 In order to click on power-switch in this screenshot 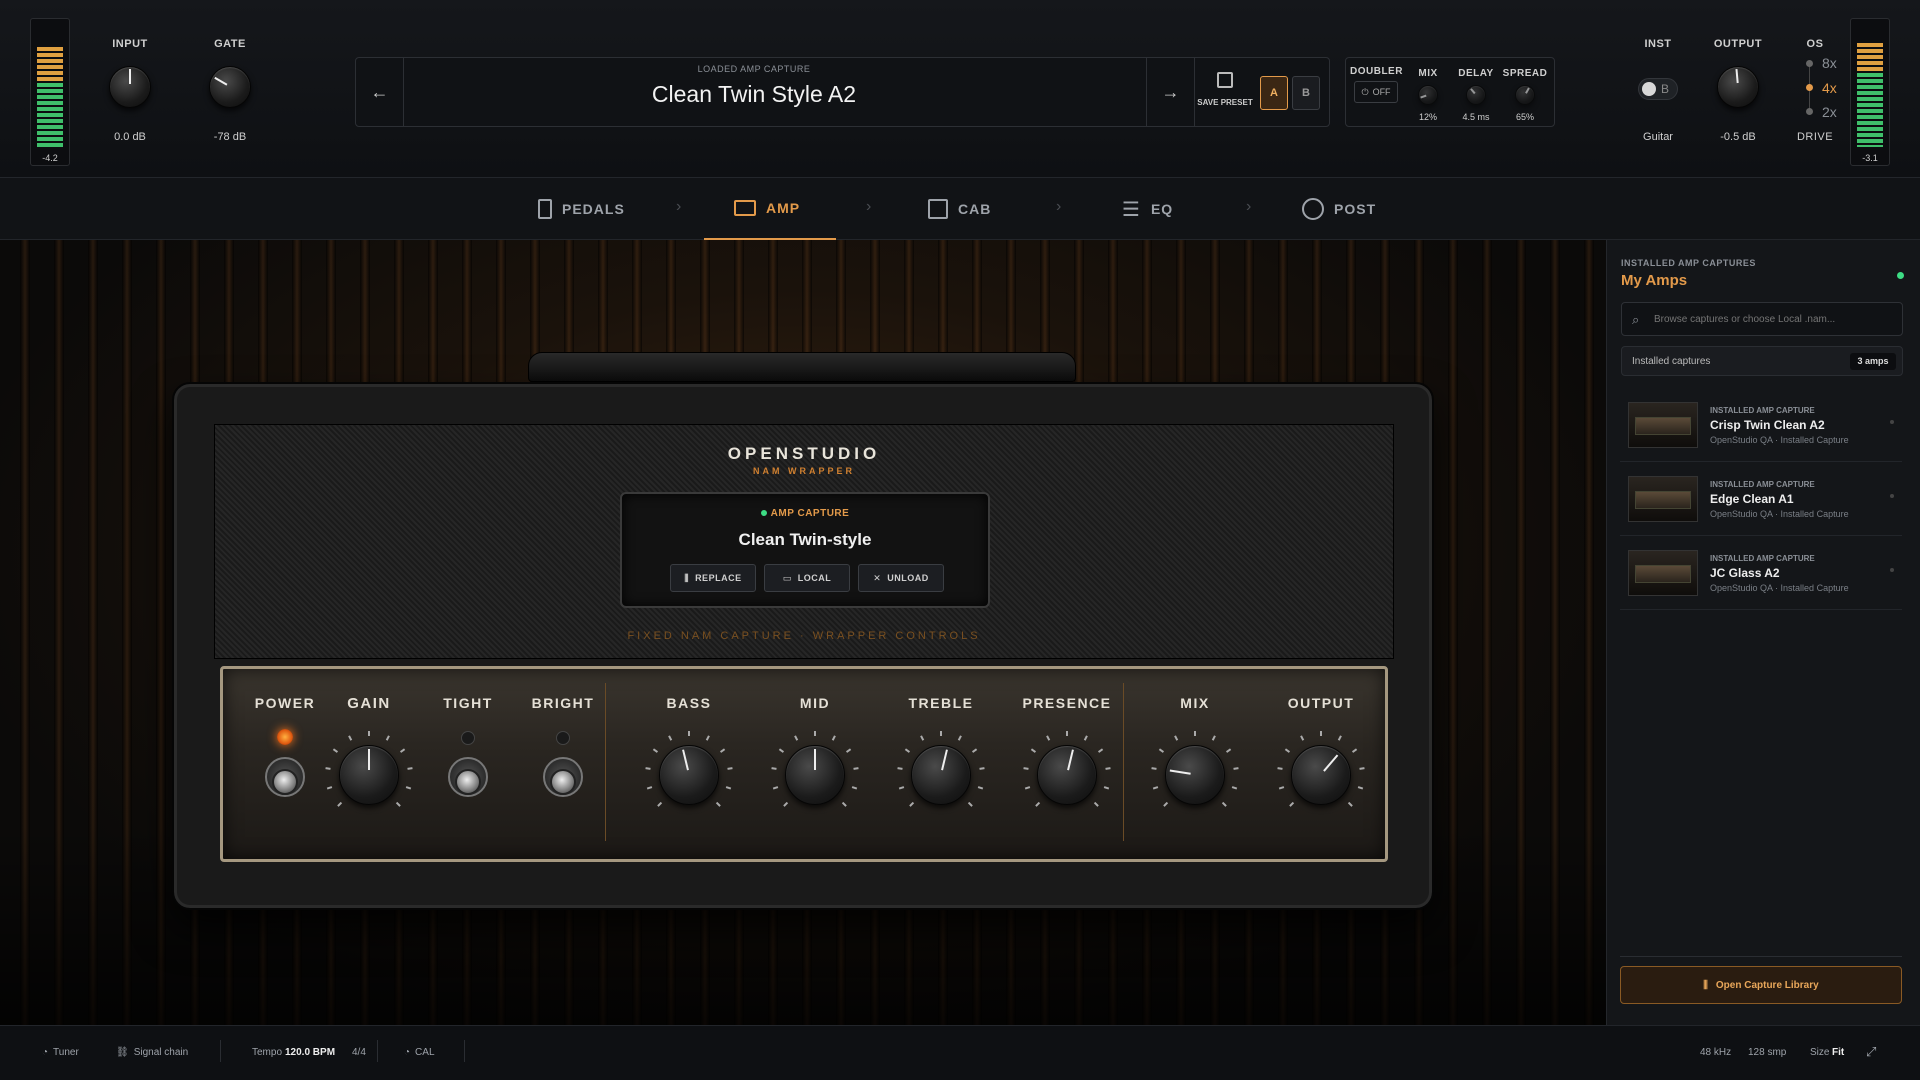, I will do `click(285, 777)`.